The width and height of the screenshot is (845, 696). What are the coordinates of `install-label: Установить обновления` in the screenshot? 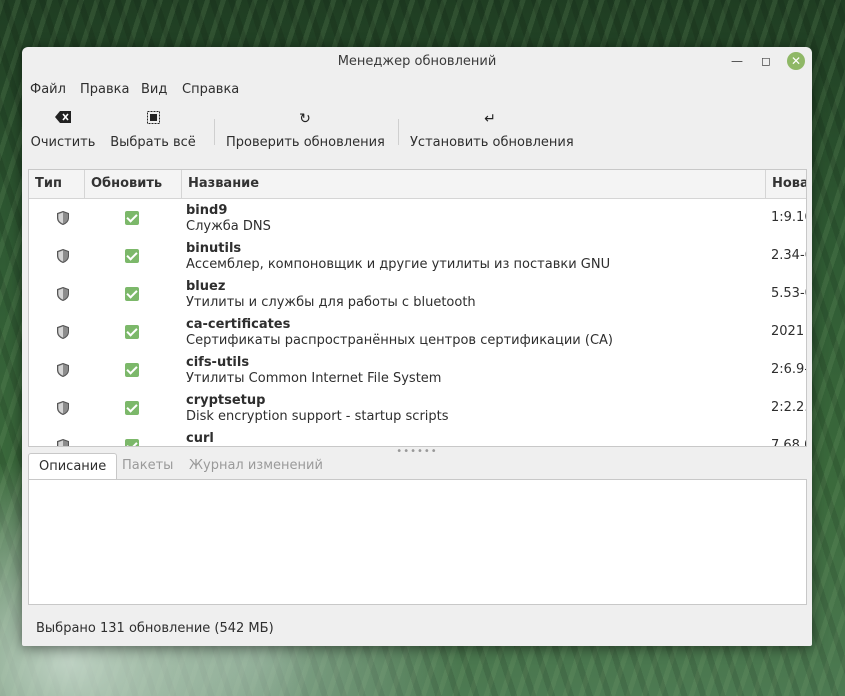 It's located at (492, 142).